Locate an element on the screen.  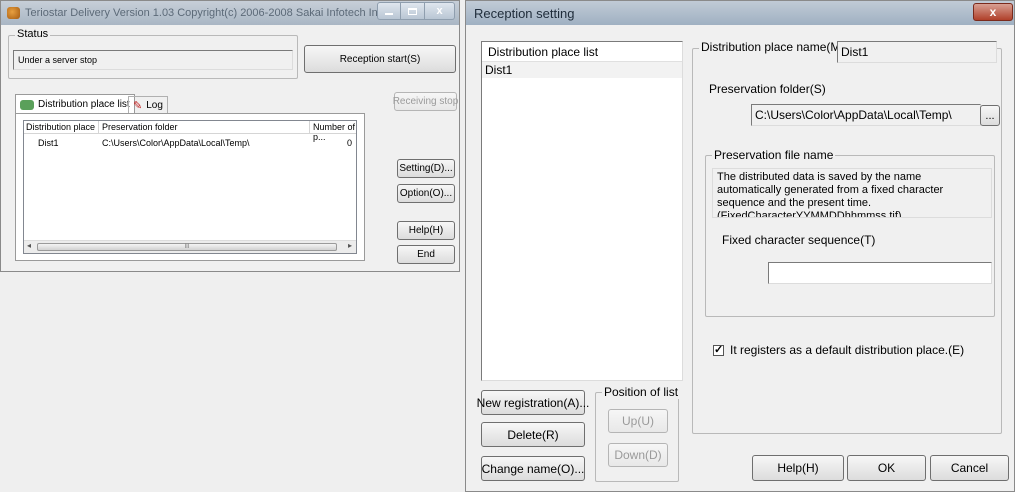
scroll-right-icon: ▸ is located at coordinates (350, 245).